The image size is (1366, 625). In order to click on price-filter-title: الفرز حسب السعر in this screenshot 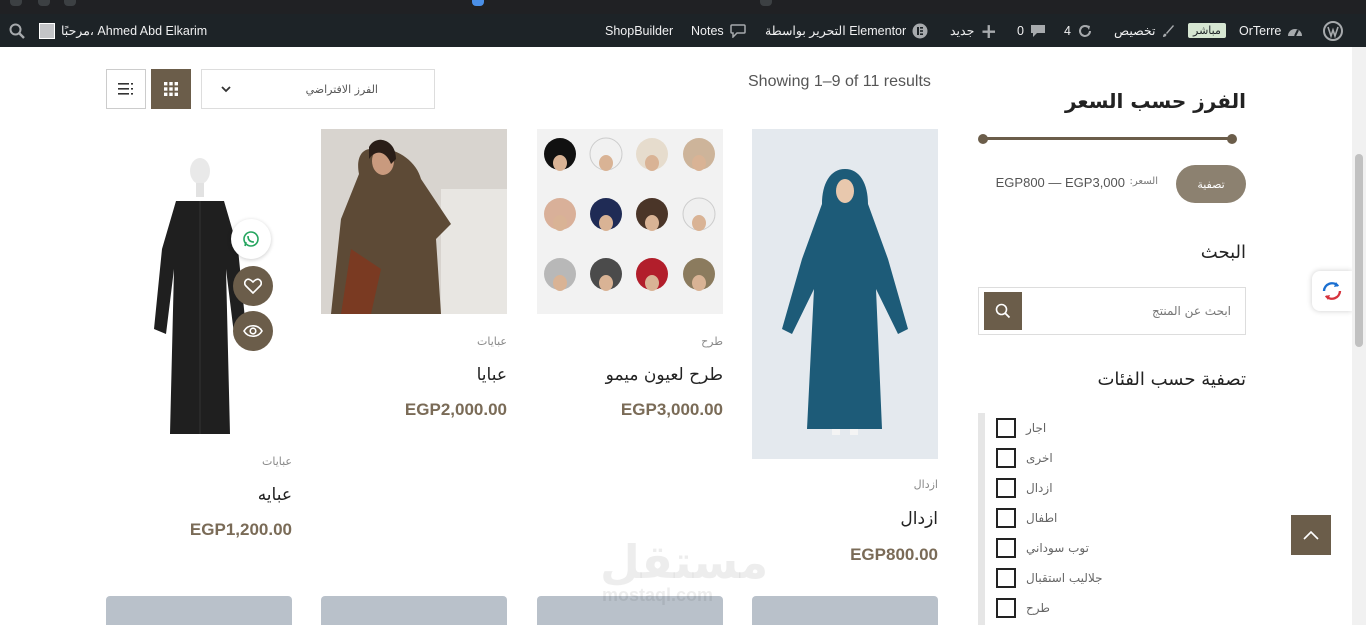, I will do `click(1155, 101)`.